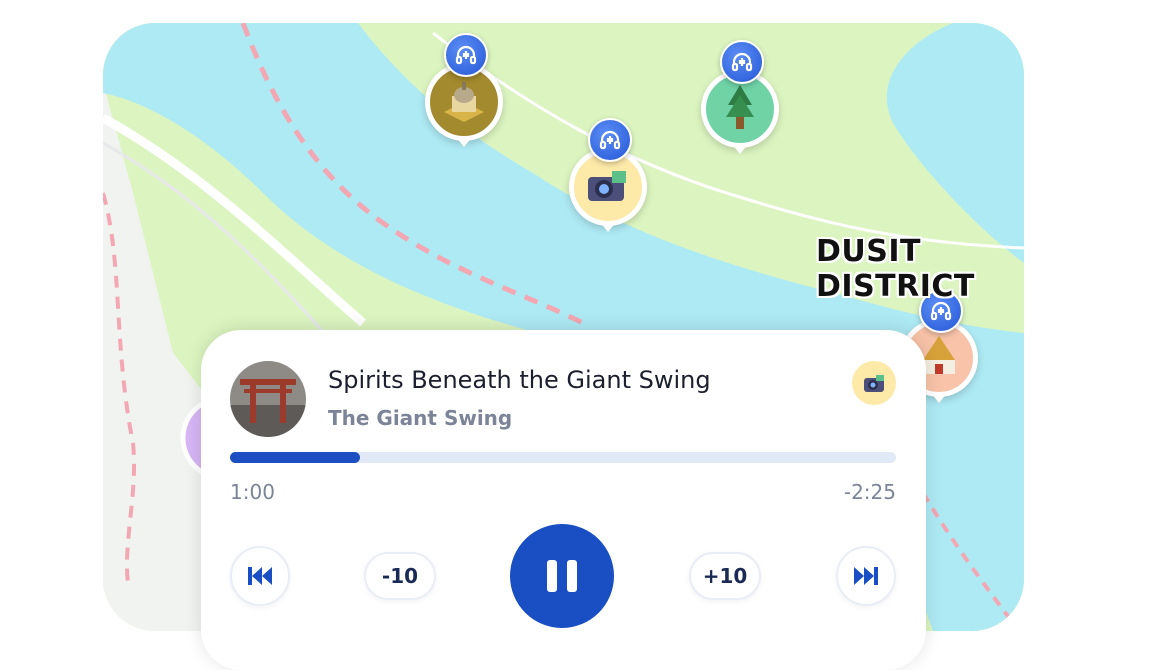 This screenshot has width=1160, height=670. Describe the element at coordinates (400, 576) in the screenshot. I see `rewind-10-button: -10` at that location.